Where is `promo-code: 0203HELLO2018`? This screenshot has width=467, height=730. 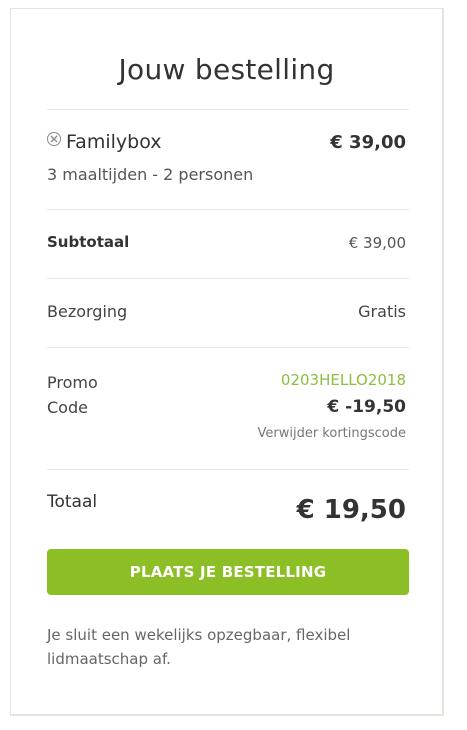
promo-code: 0203HELLO2018 is located at coordinates (343, 380).